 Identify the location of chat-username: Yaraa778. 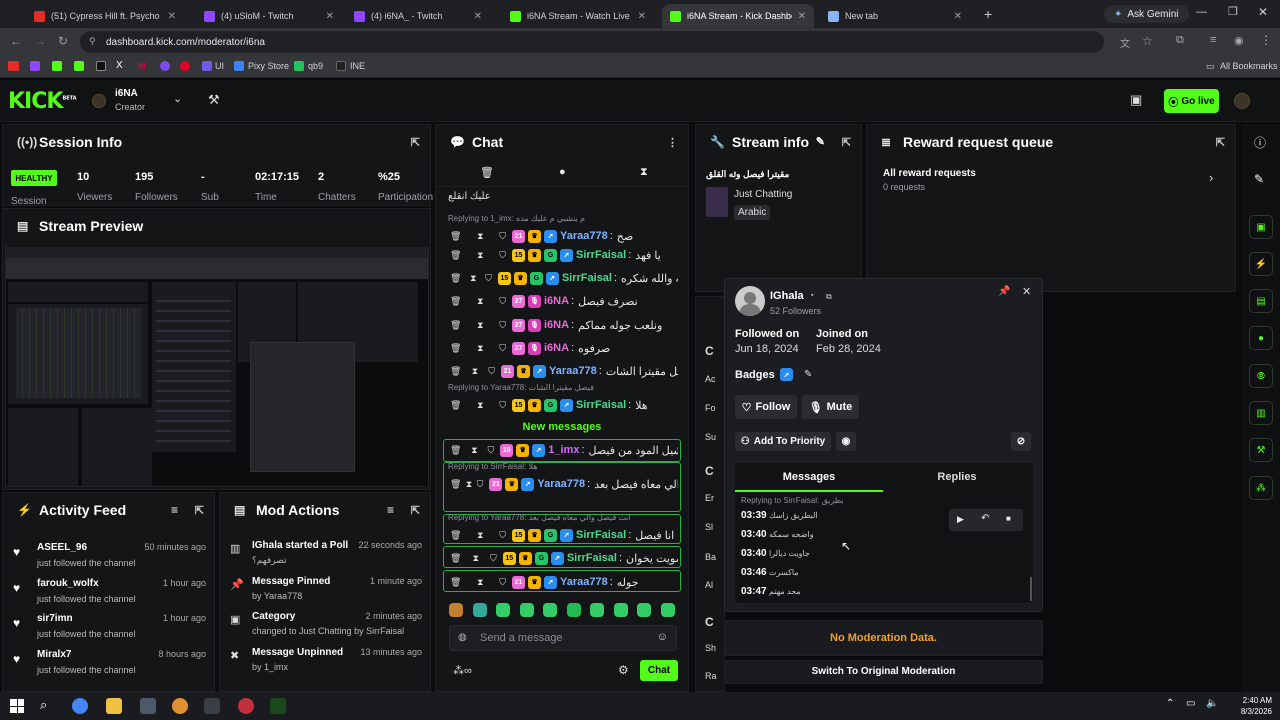
(573, 371).